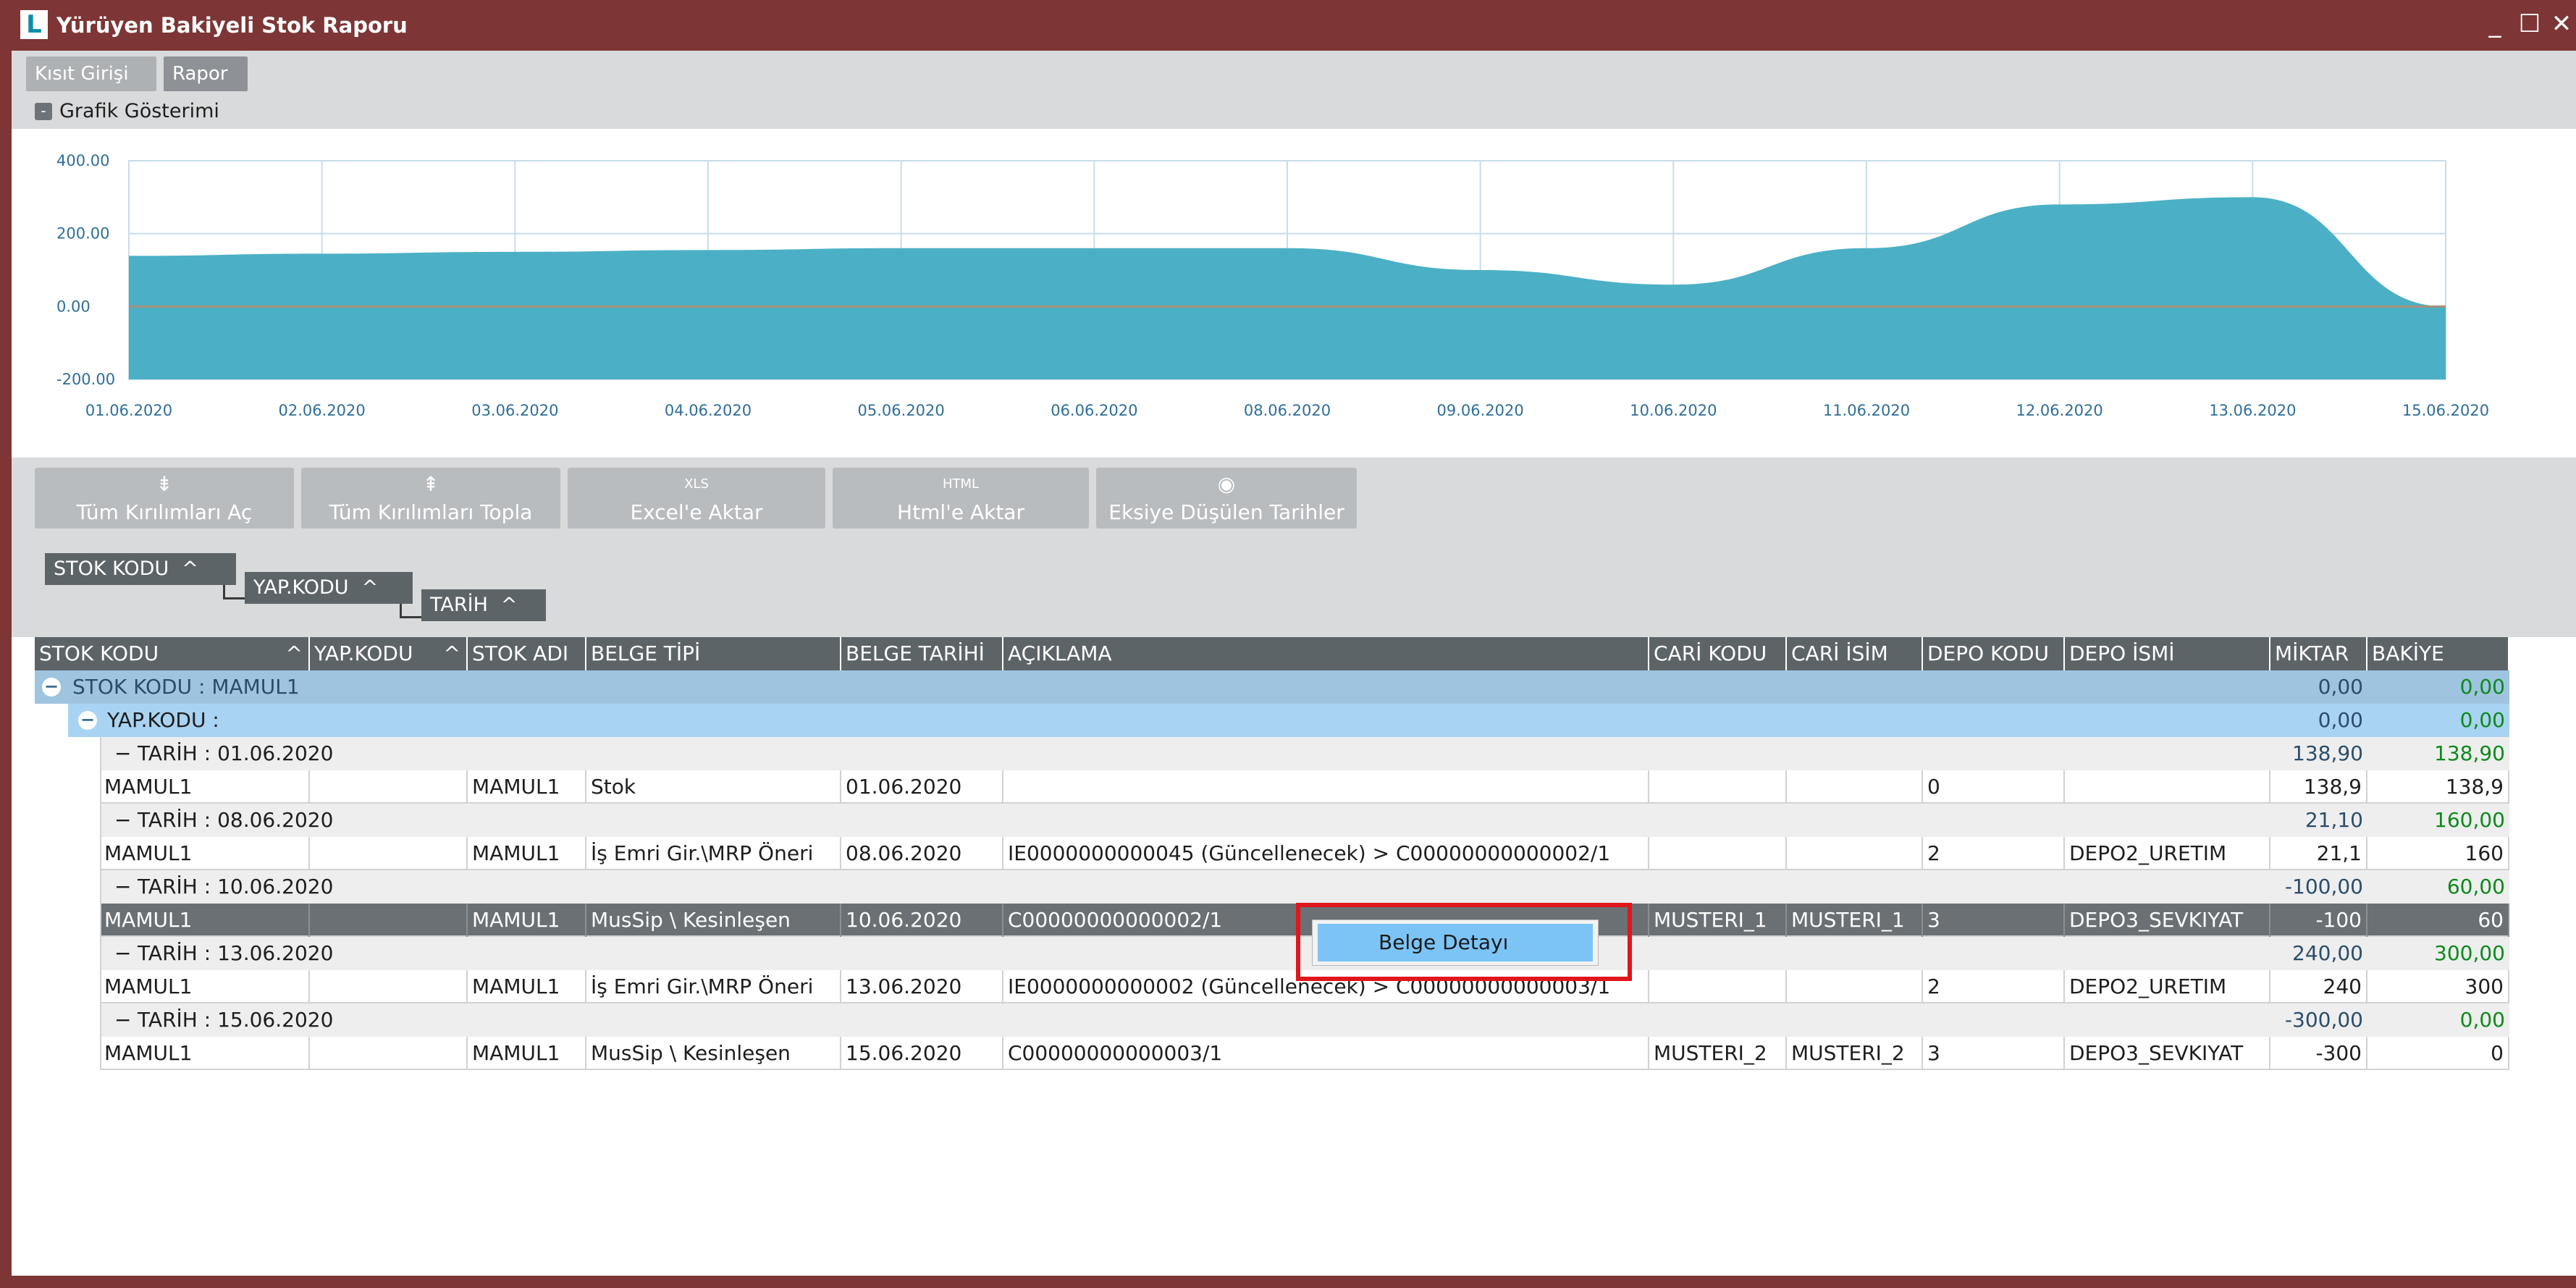  Describe the element at coordinates (2438, 787) in the screenshot. I see `cell-bakiye: 138,9` at that location.